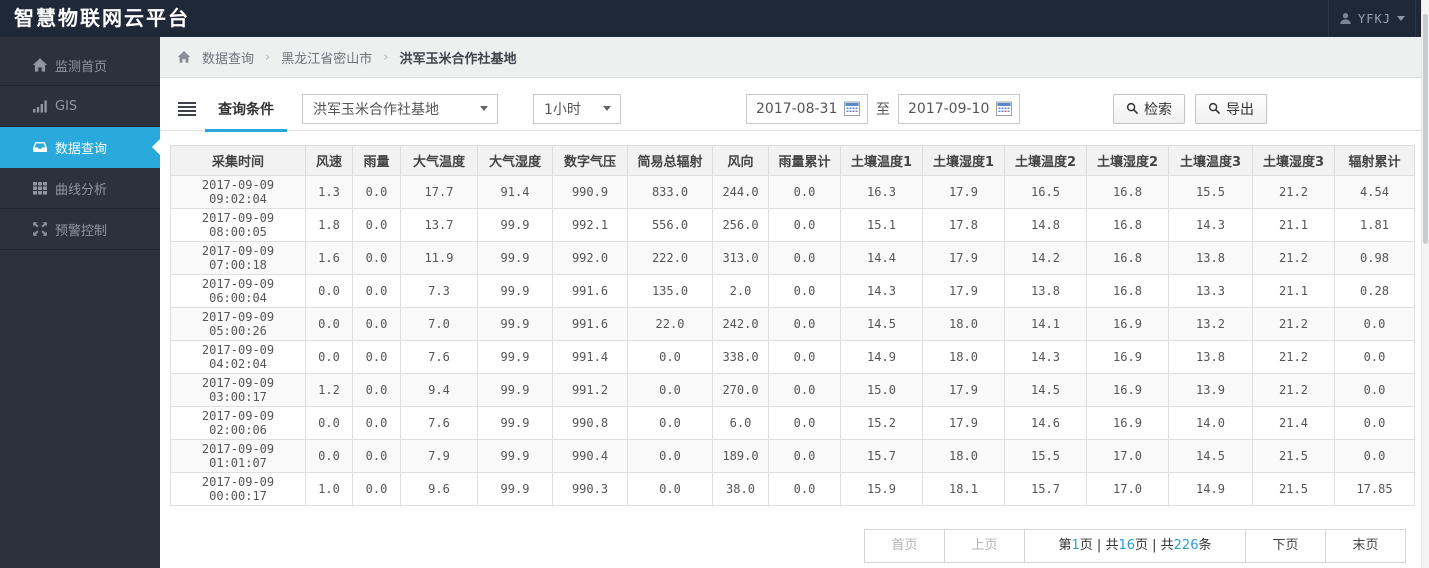 Image resolution: width=1429 pixels, height=568 pixels. What do you see at coordinates (963, 225) in the screenshot?
I see `table-cell: 17.8` at bounding box center [963, 225].